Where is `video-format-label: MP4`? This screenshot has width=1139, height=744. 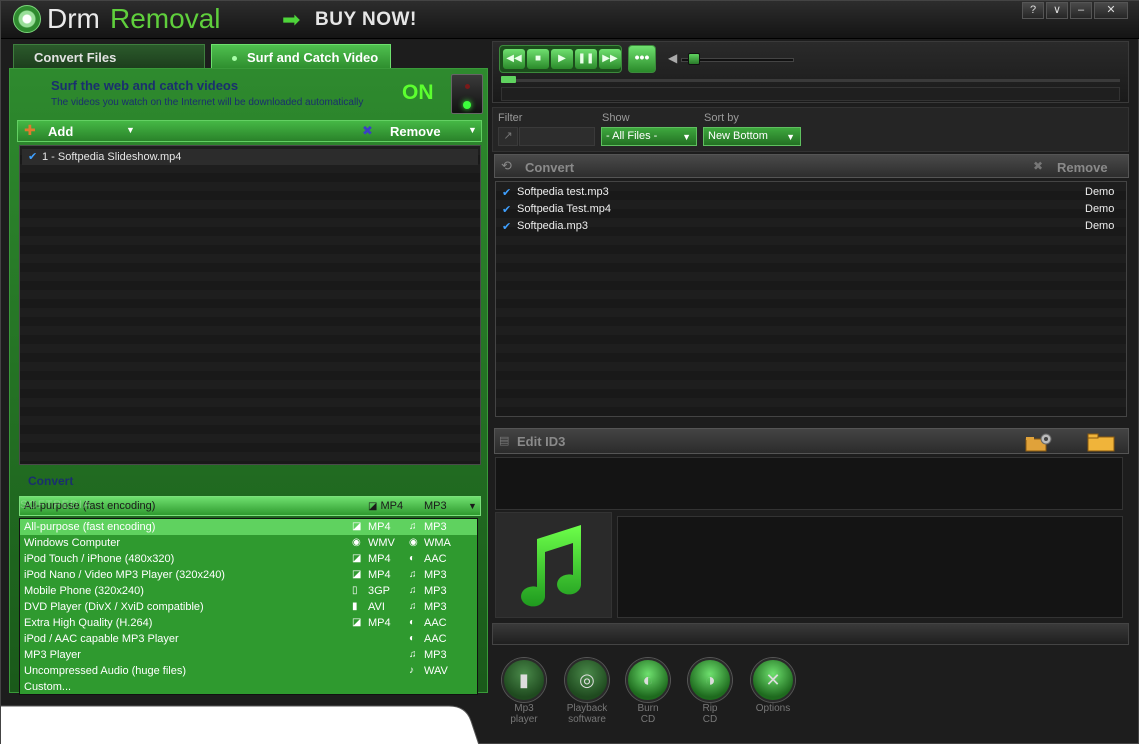
video-format-label: MP4 is located at coordinates (379, 623).